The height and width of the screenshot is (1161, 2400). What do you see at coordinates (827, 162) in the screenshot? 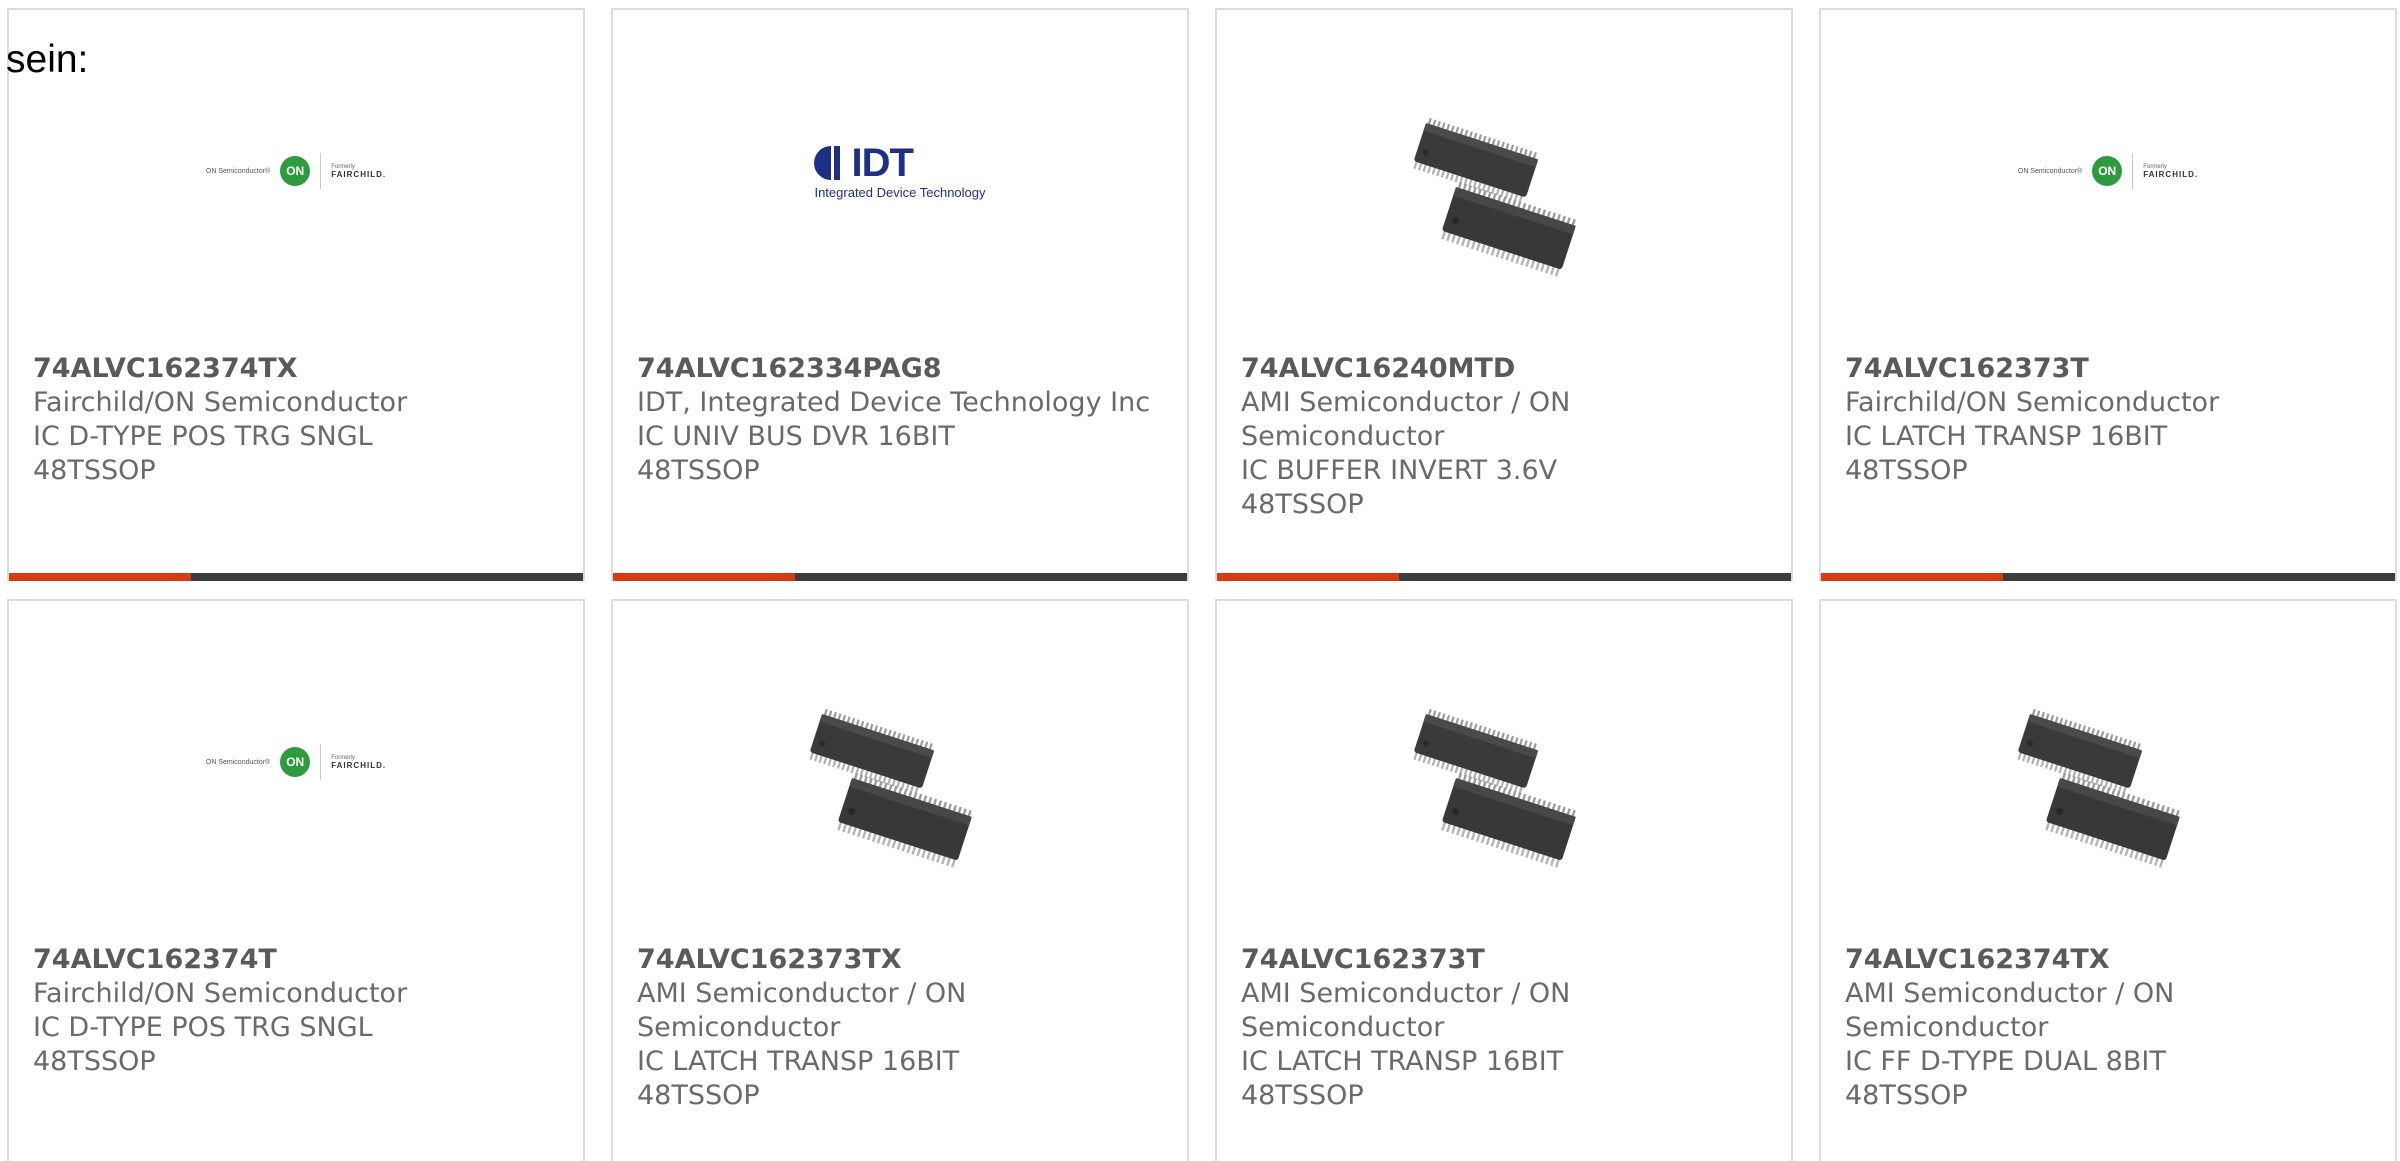
I see `idt-mark-icon` at bounding box center [827, 162].